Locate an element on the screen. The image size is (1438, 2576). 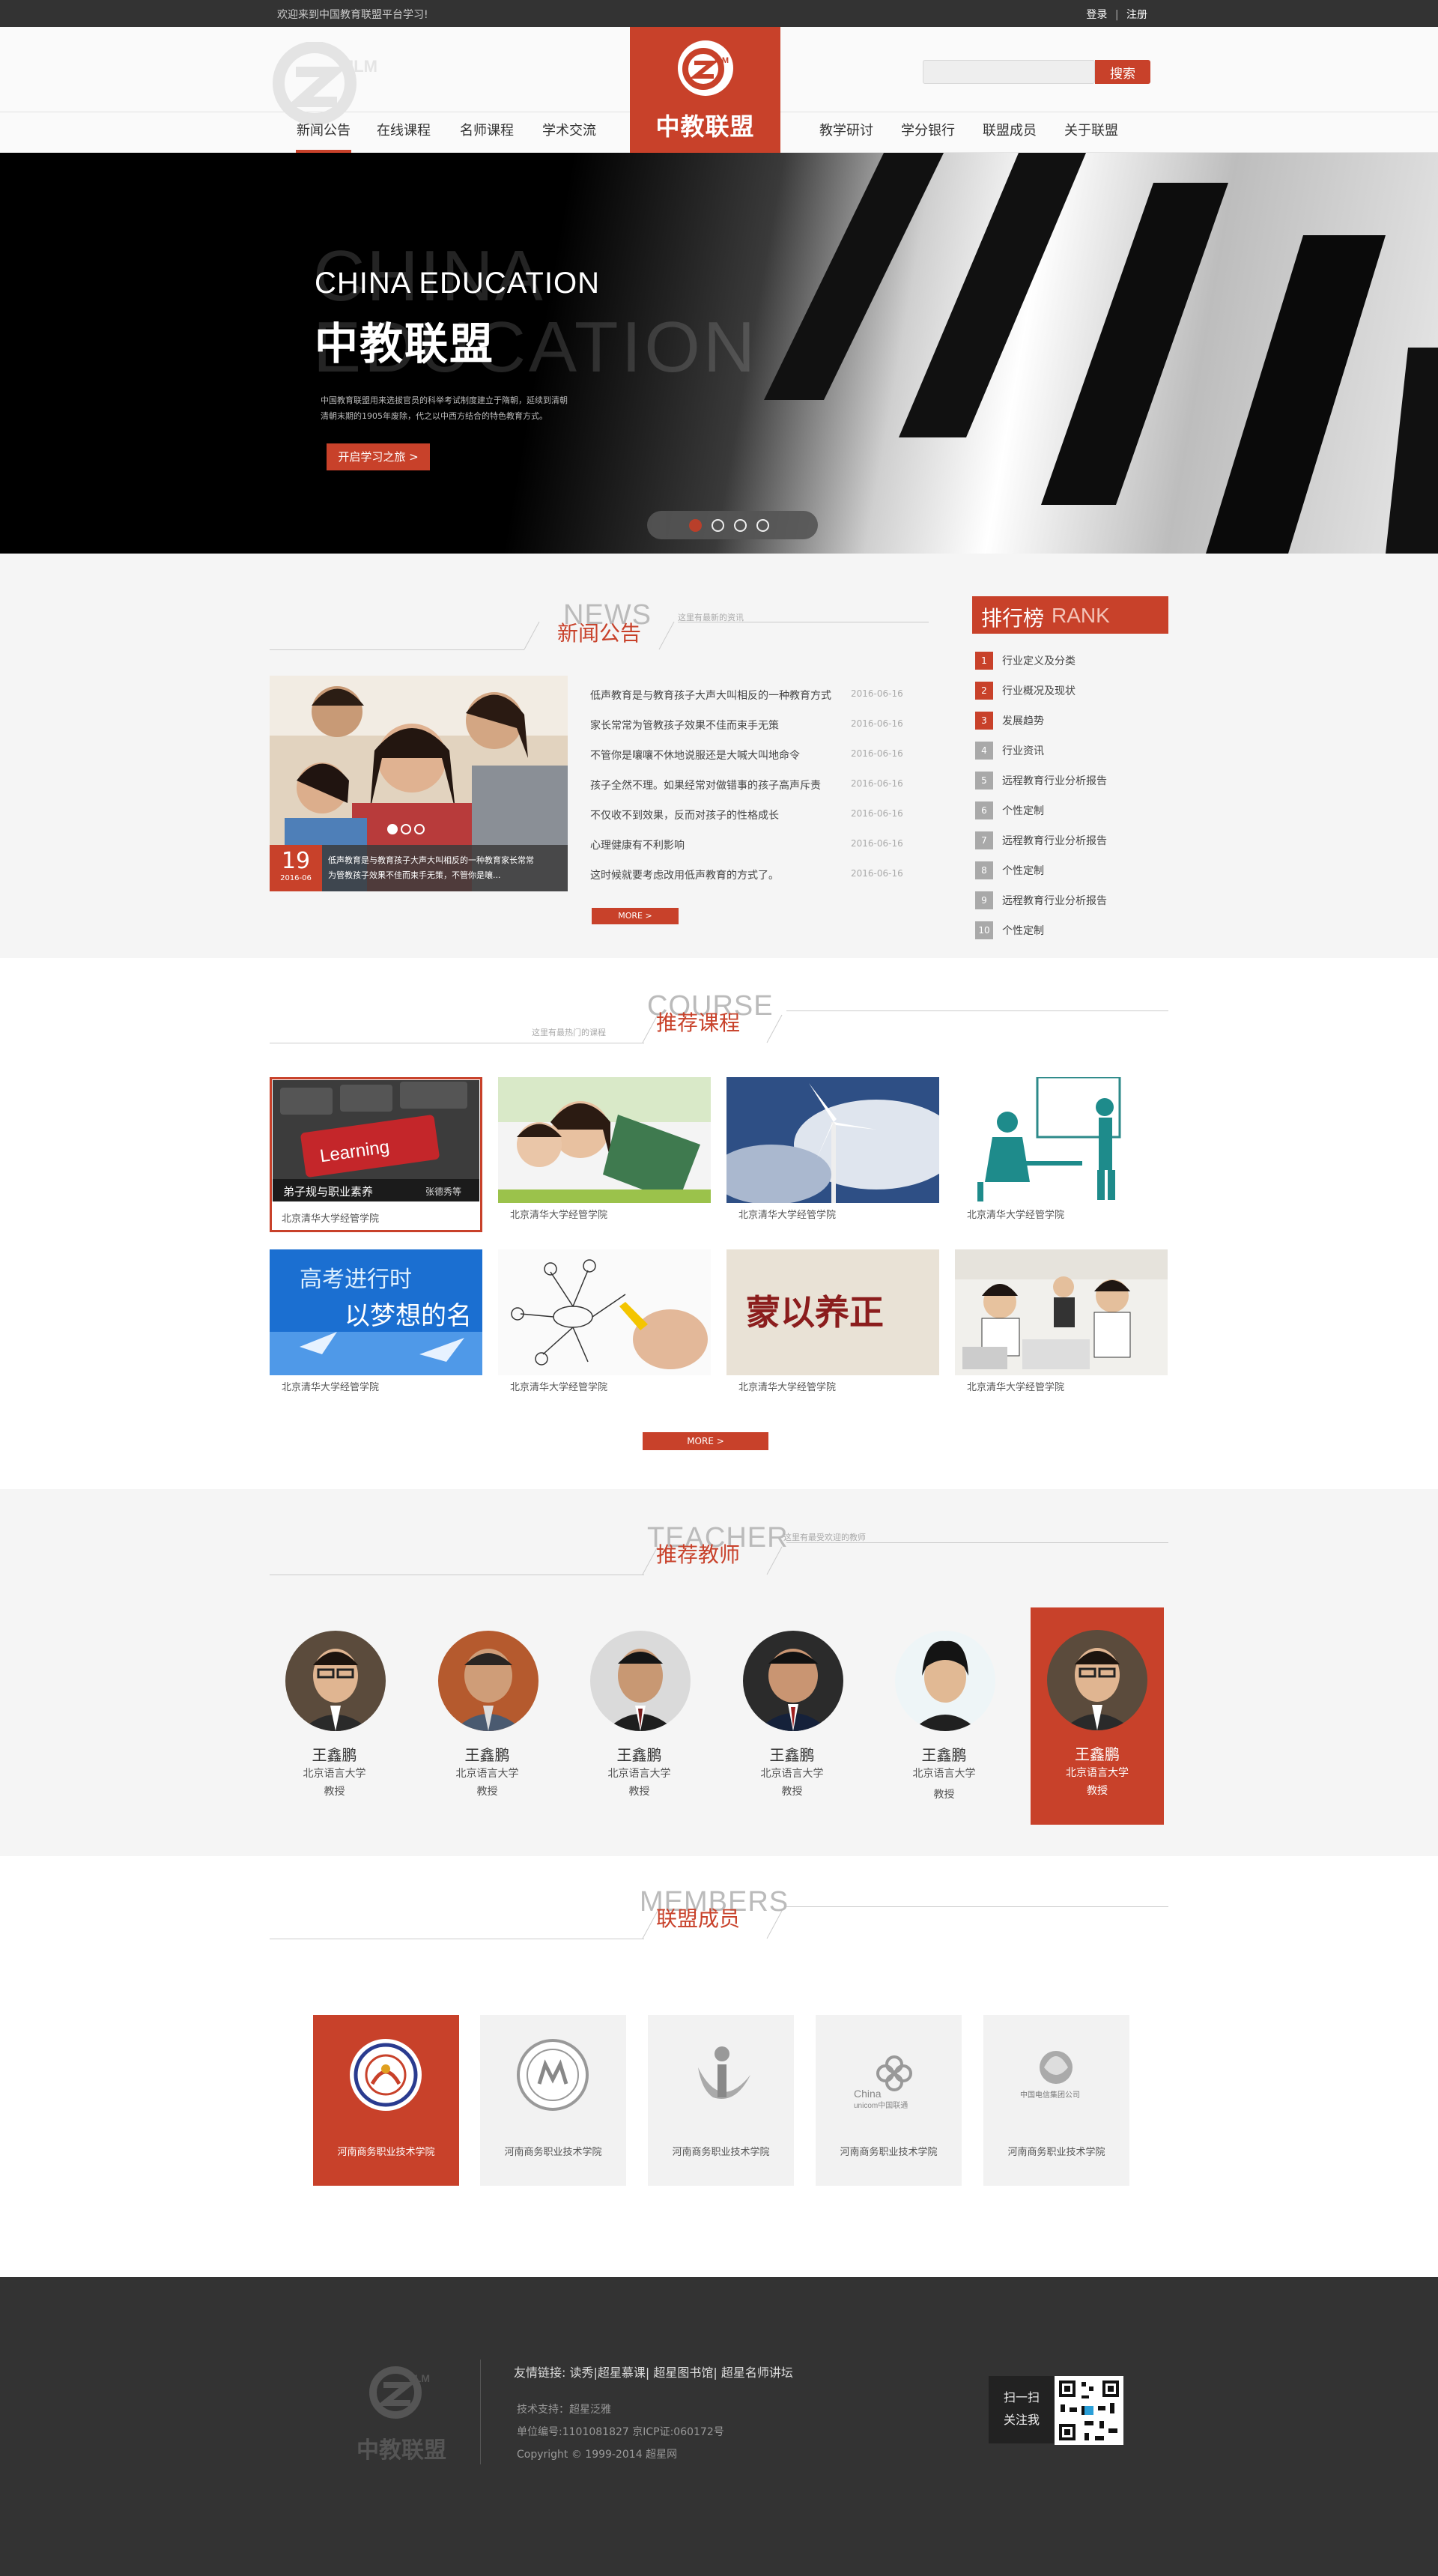
college-emblem-icon is located at coordinates (386, 2075).